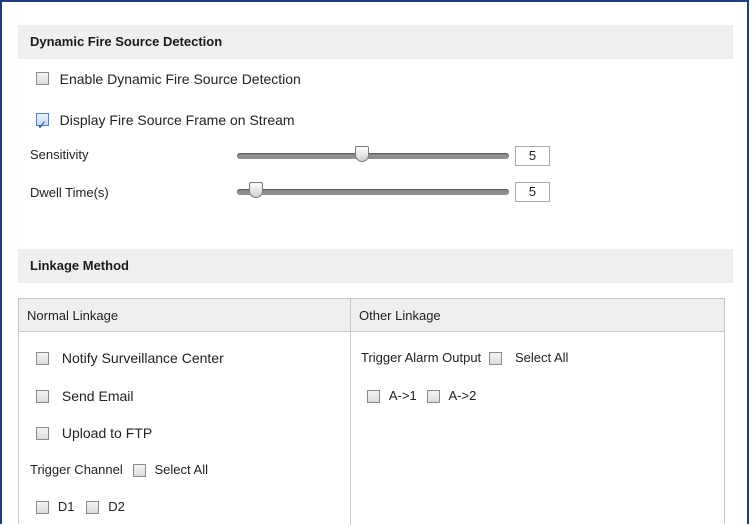 Image resolution: width=753 pixels, height=525 pixels. I want to click on section-header-linkage: Linkage Method, so click(375, 266).